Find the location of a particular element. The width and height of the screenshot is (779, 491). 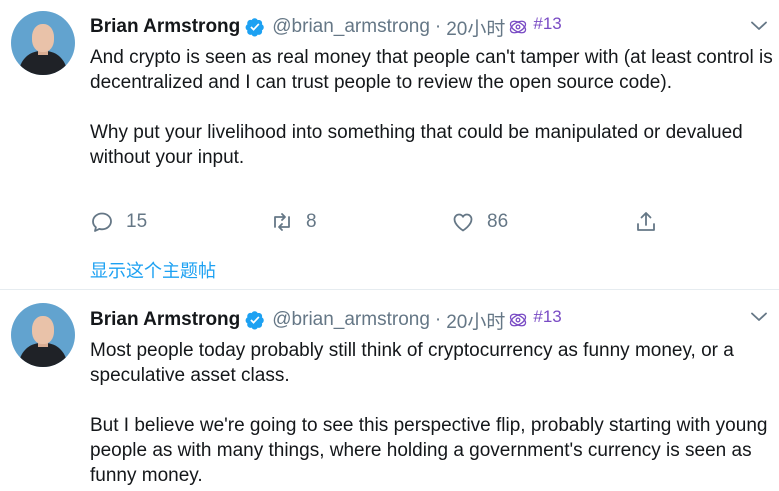

divider is located at coordinates (389, 289).